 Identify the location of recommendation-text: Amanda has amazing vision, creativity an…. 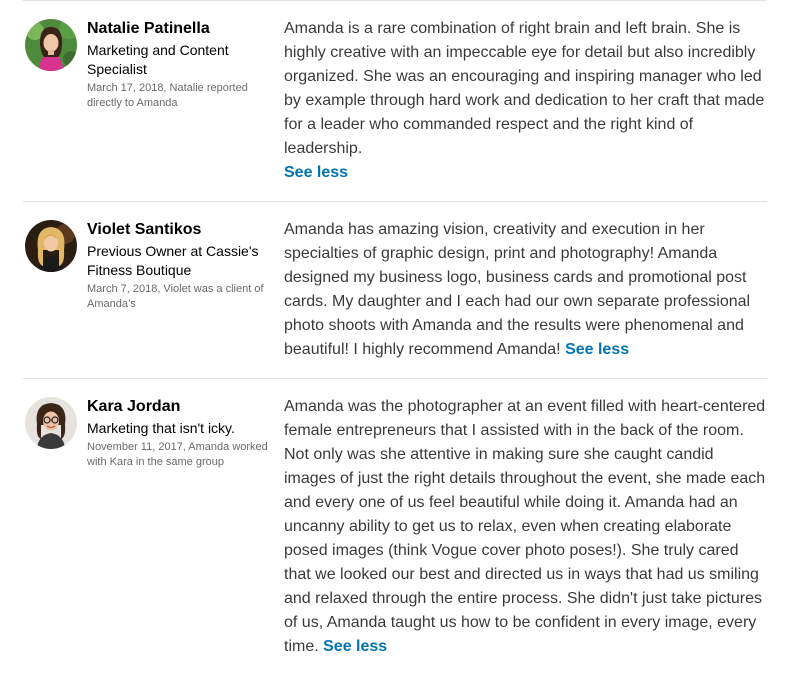
(525, 290).